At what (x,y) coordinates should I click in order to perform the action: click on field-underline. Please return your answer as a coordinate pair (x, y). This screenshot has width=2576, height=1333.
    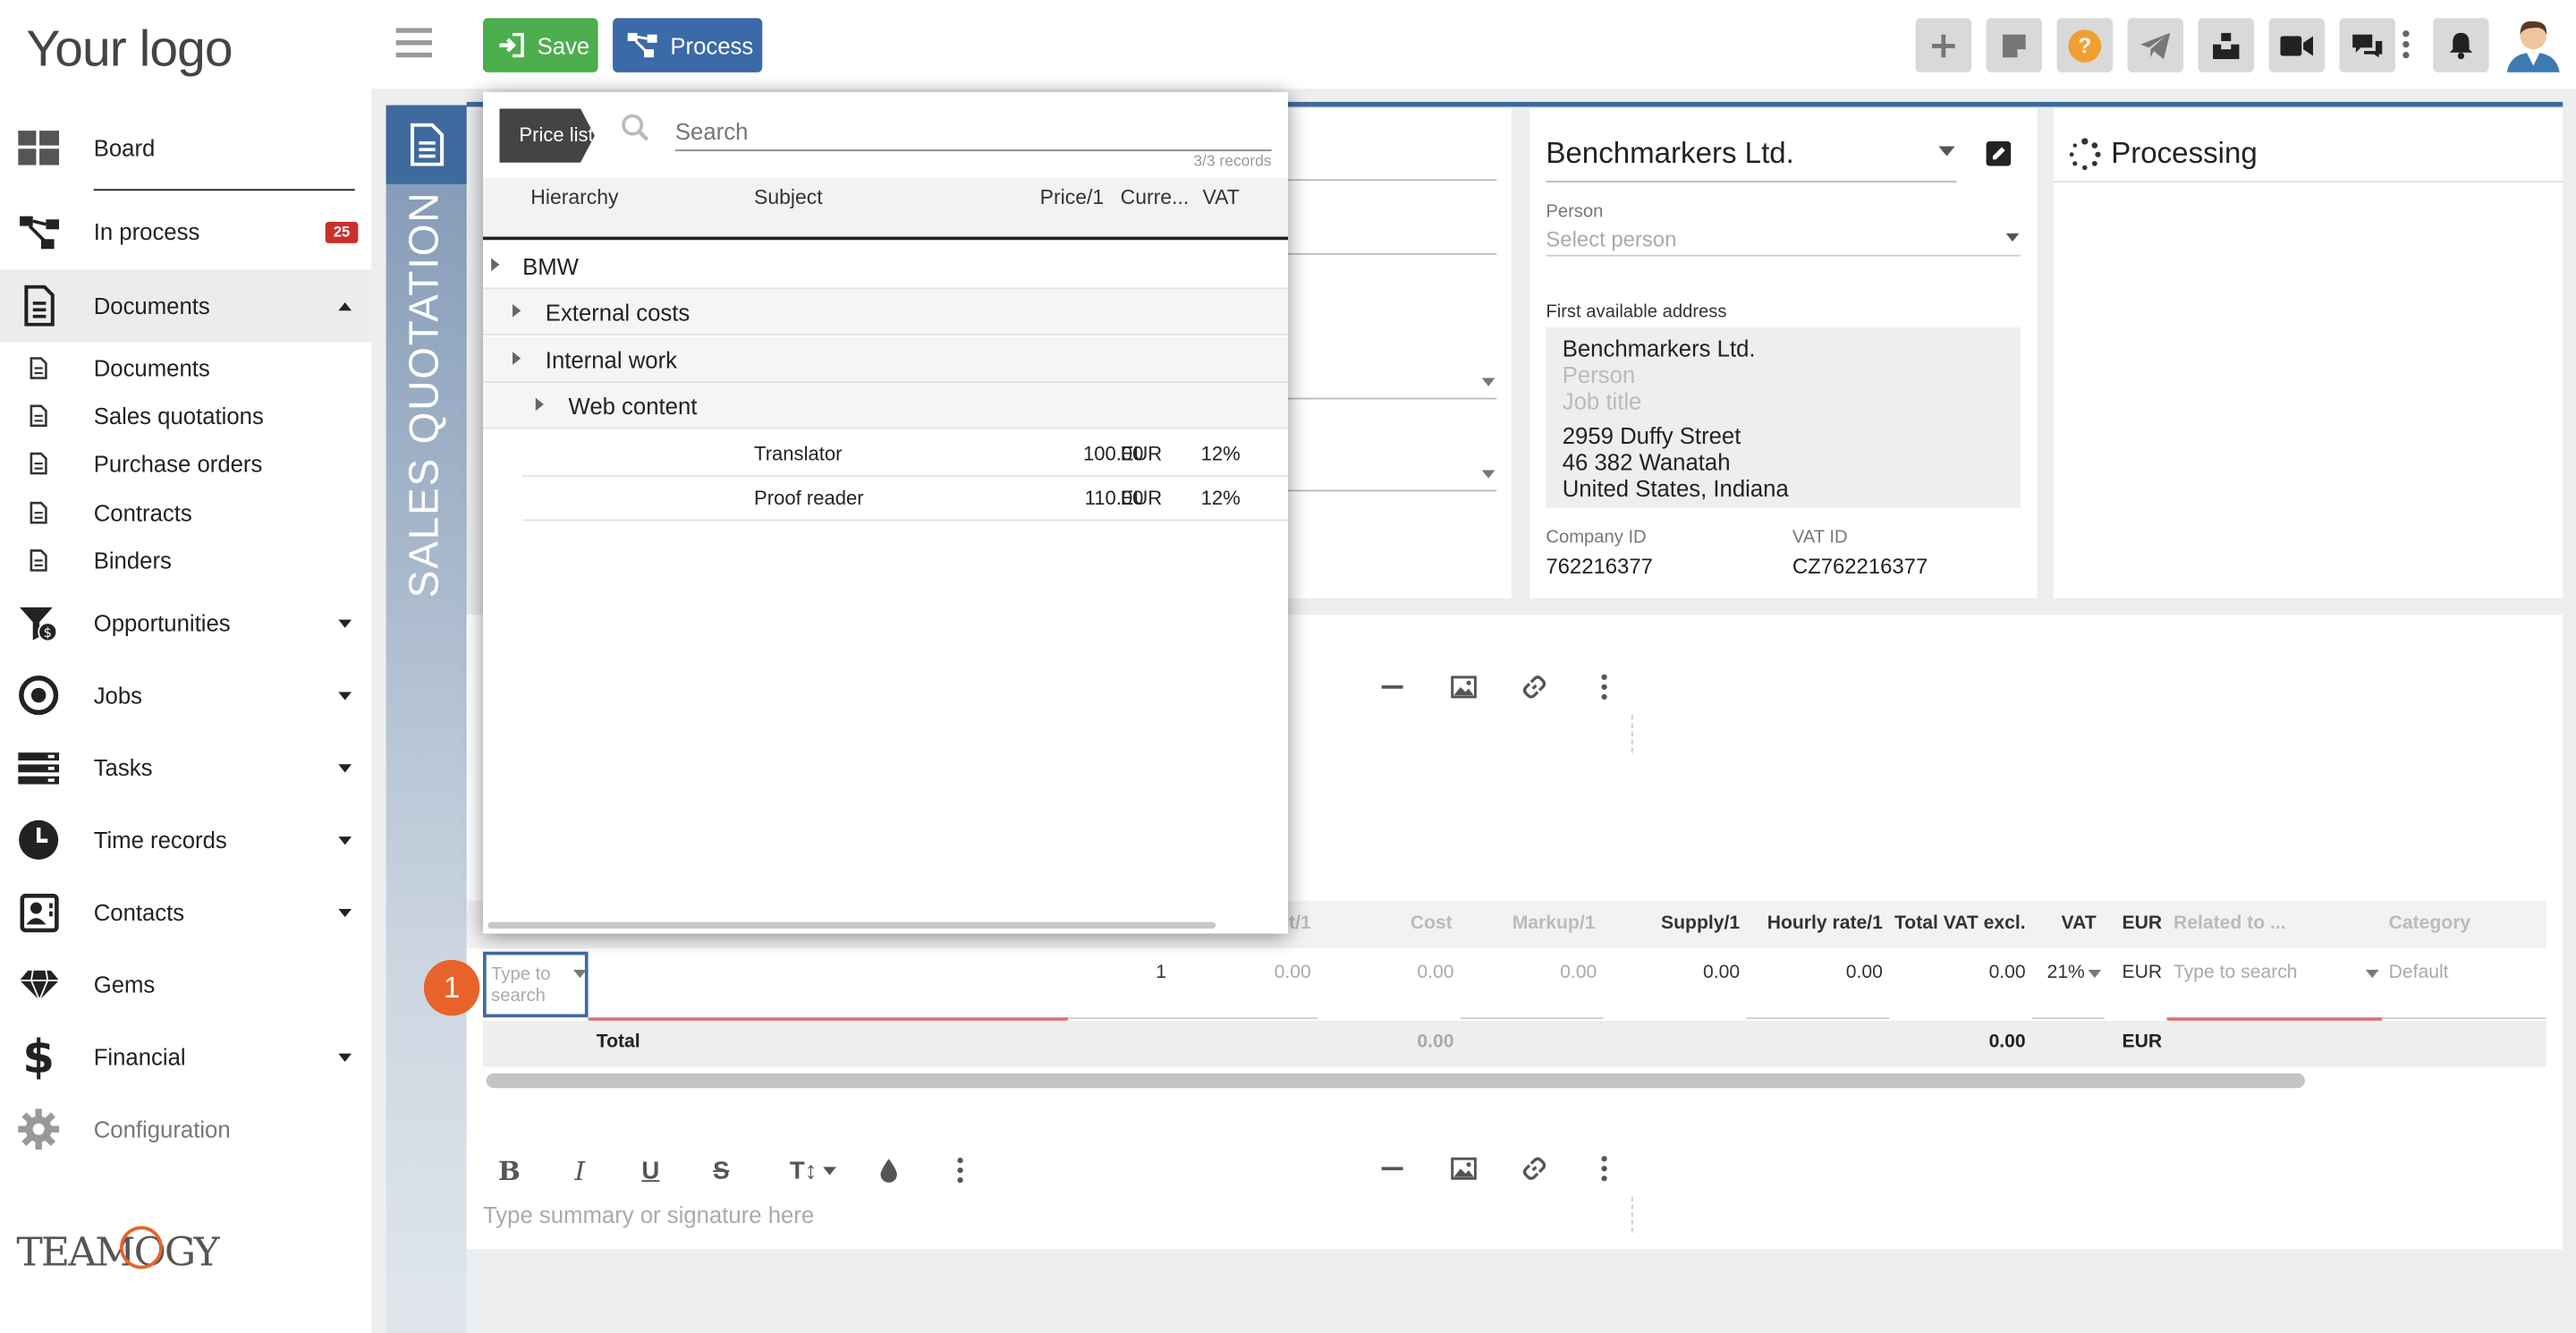
    Looking at the image, I should click on (1751, 182).